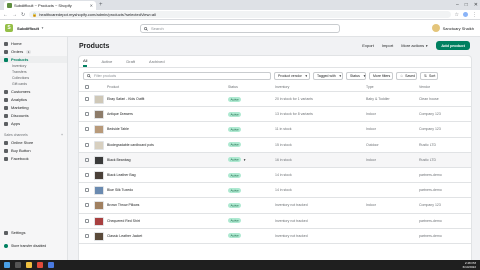 The image size is (480, 270). I want to click on tab-archived: Archived, so click(157, 61).